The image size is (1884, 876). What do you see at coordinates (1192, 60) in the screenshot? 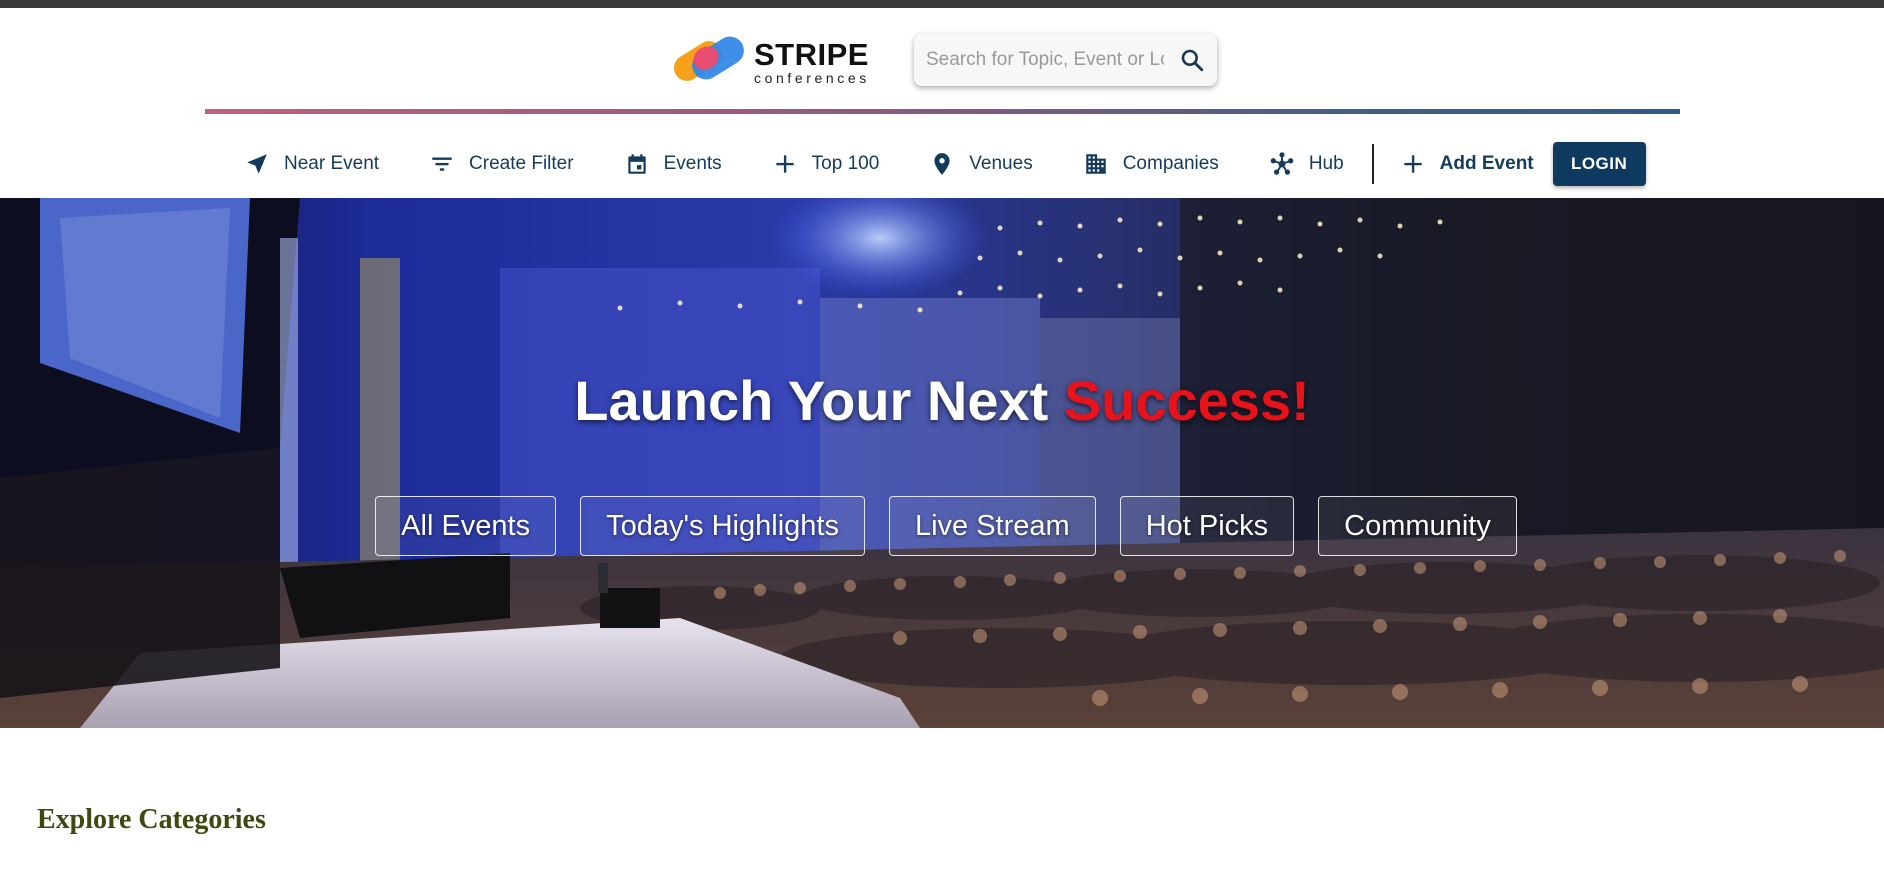
I see `search-icon` at bounding box center [1192, 60].